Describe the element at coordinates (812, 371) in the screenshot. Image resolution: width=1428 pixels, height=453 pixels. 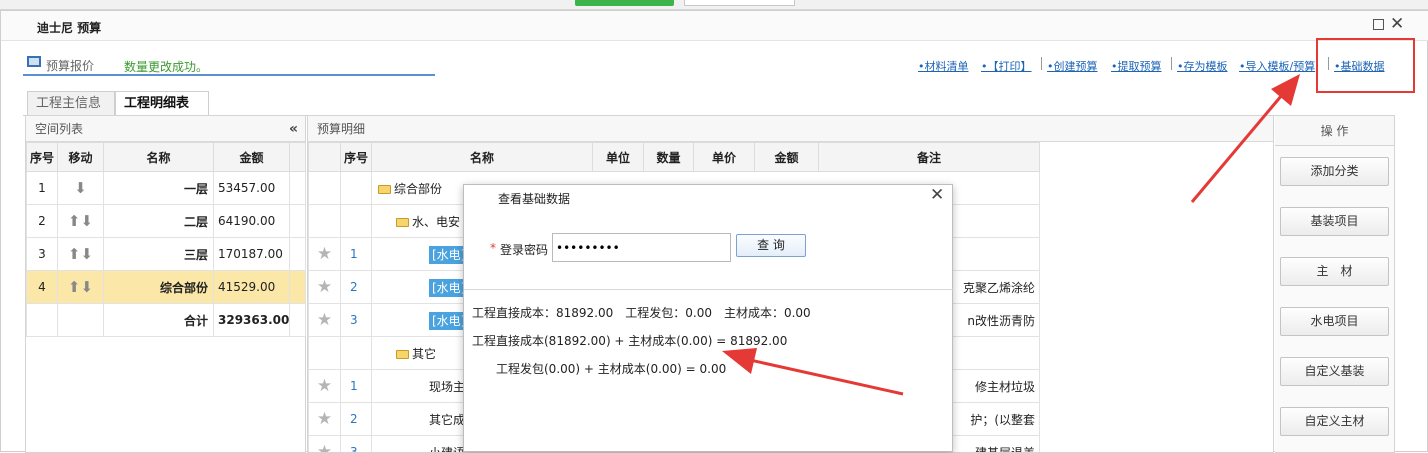
I see `annotation-arrow-to-formula` at that location.